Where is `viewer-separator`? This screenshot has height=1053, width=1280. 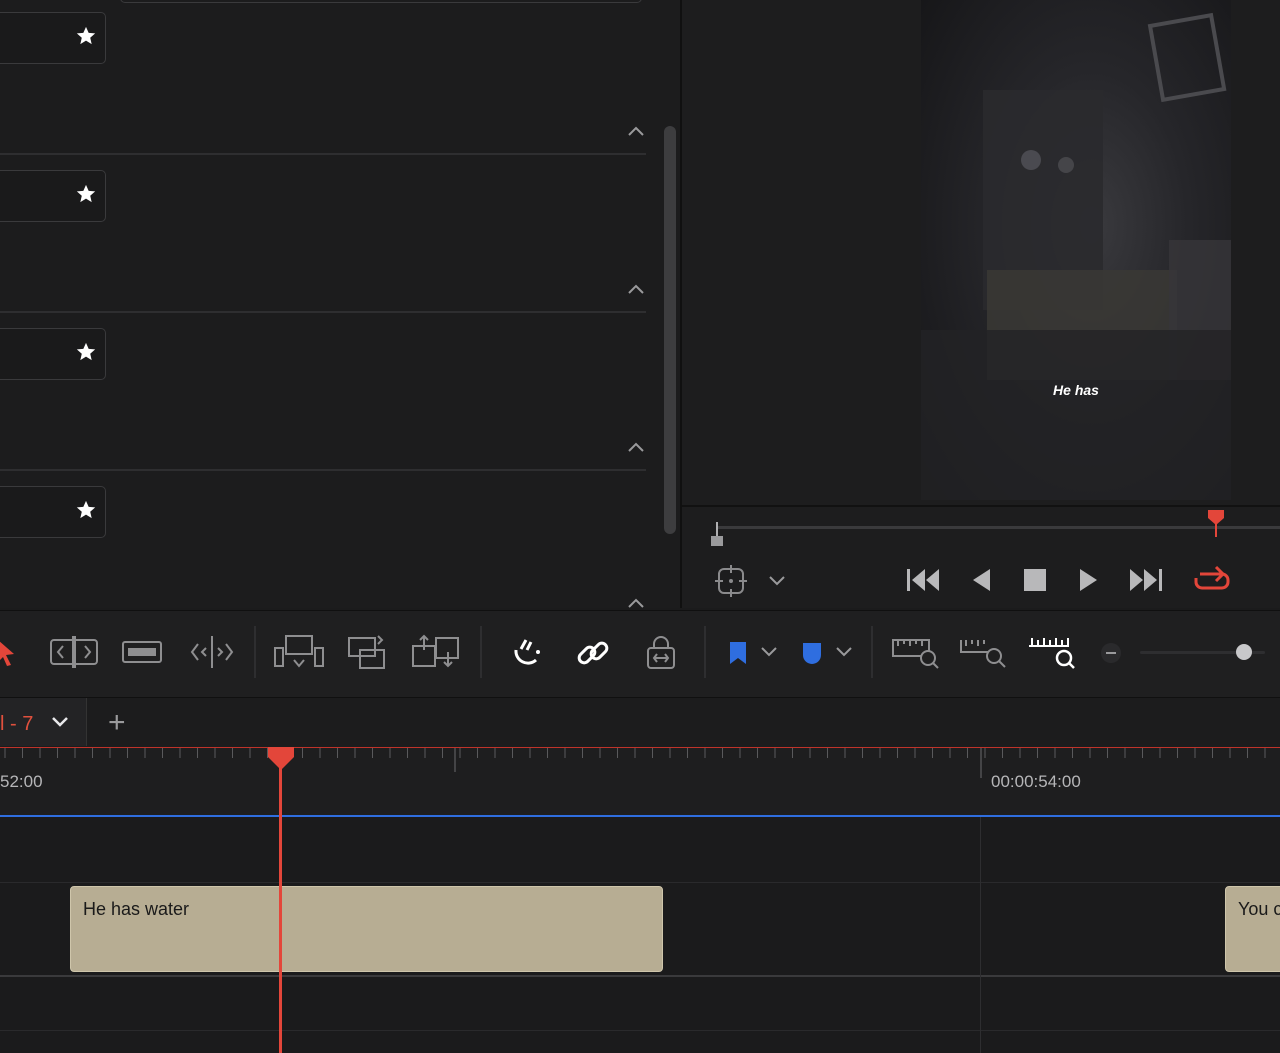 viewer-separator is located at coordinates (981, 506).